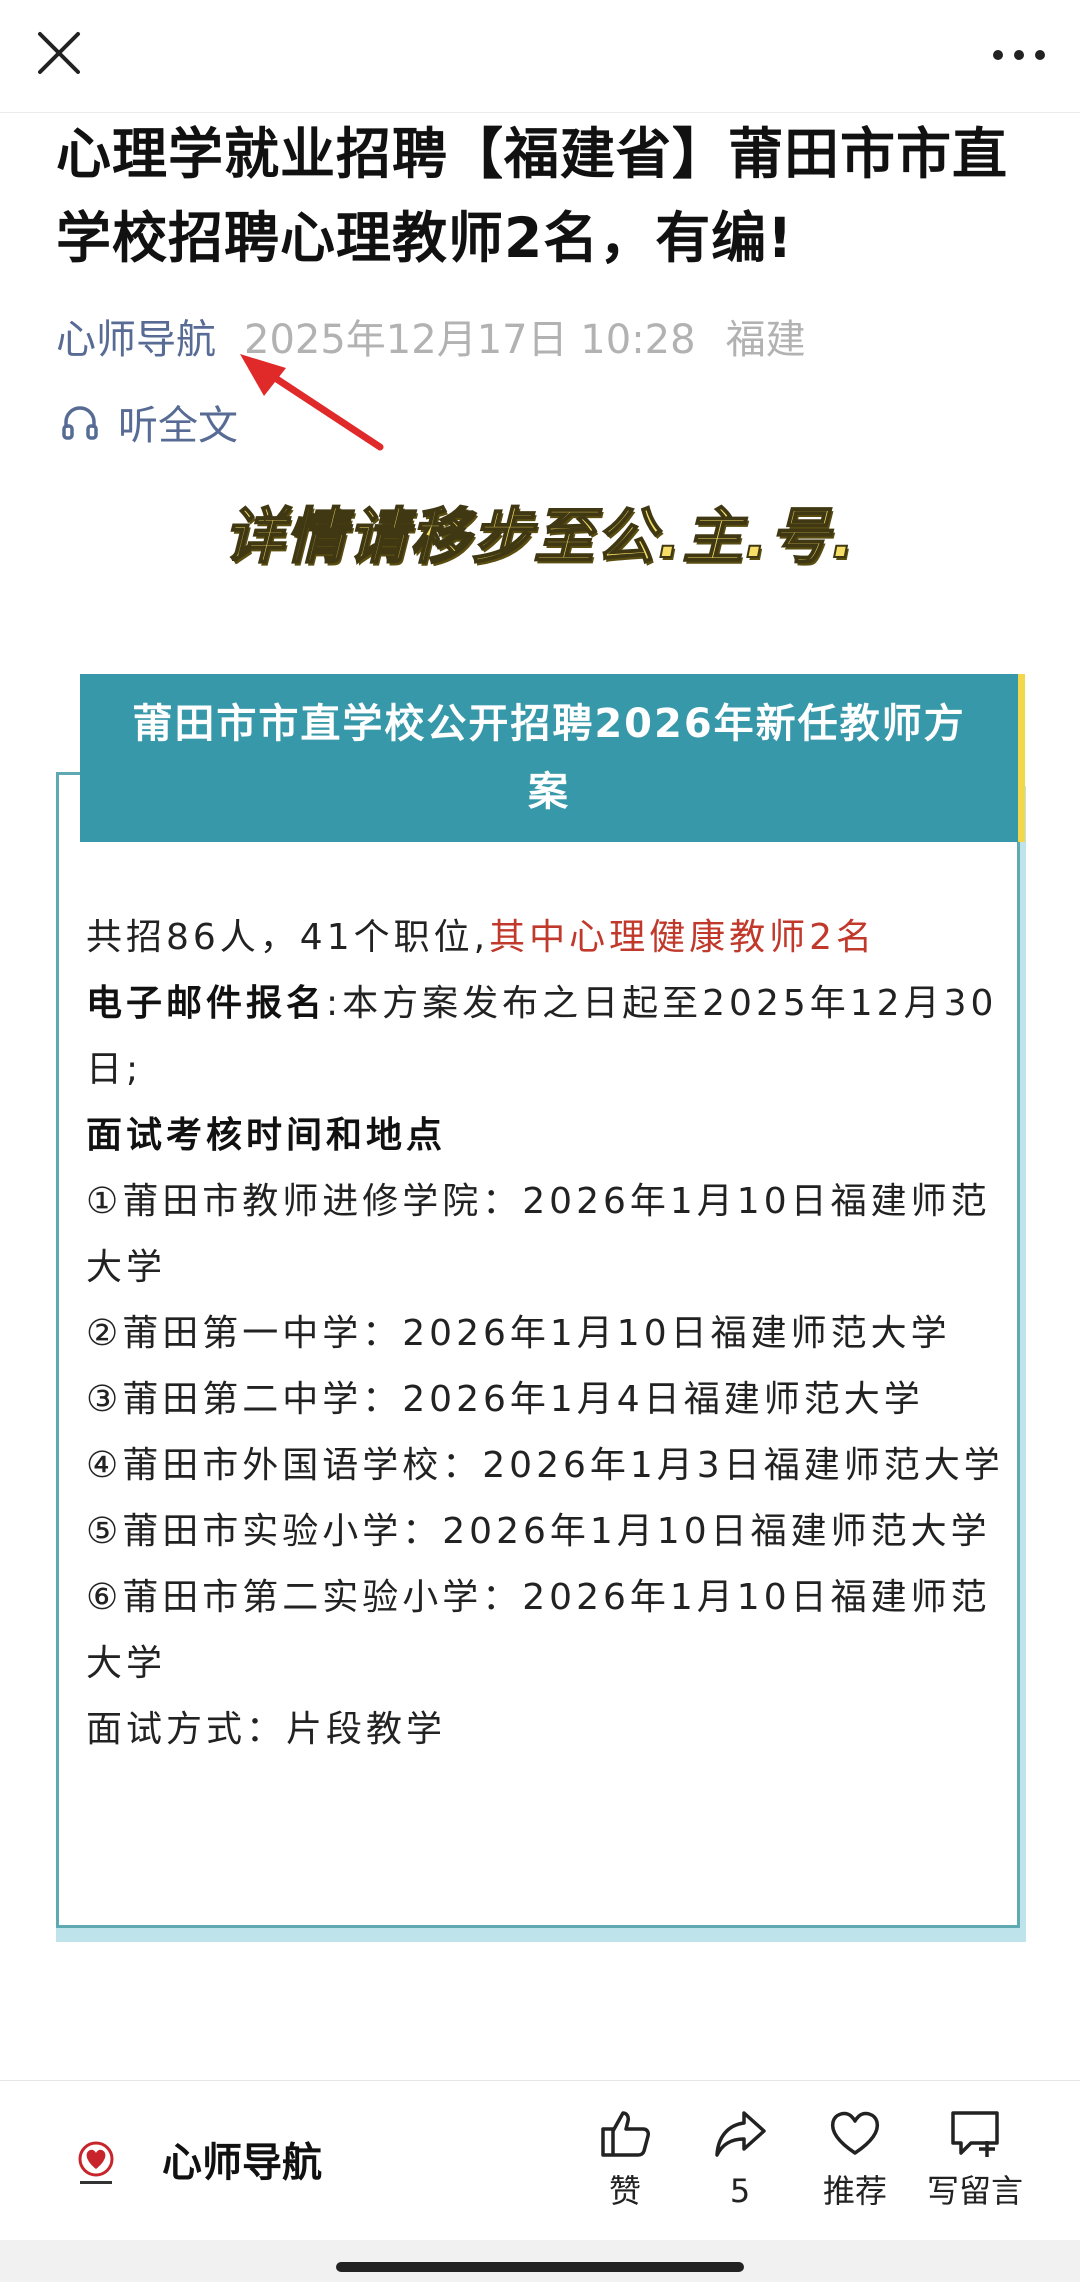 The width and height of the screenshot is (1080, 2282). What do you see at coordinates (312, 402) in the screenshot?
I see `arrow-annotation` at bounding box center [312, 402].